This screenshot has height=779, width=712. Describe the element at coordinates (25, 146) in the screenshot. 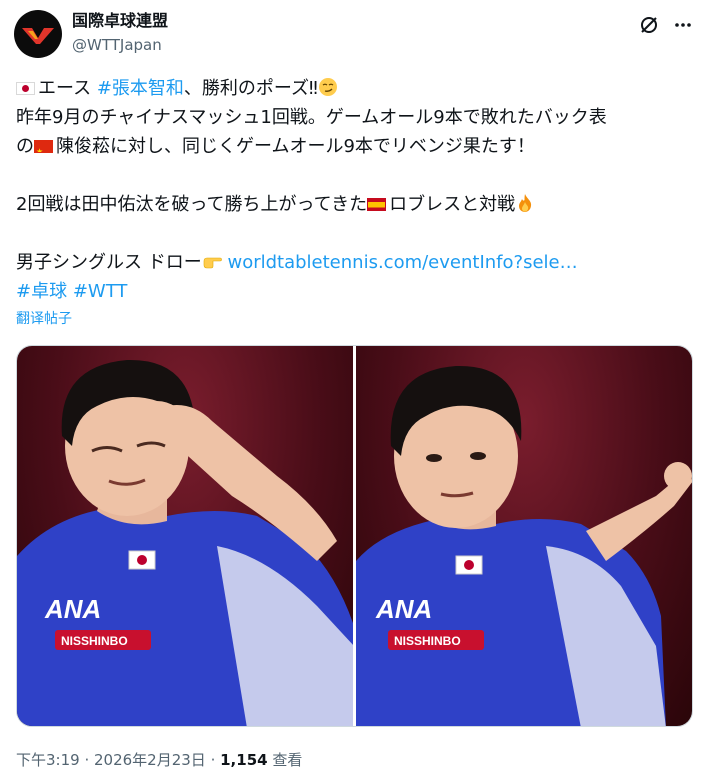

I see `text: の` at that location.